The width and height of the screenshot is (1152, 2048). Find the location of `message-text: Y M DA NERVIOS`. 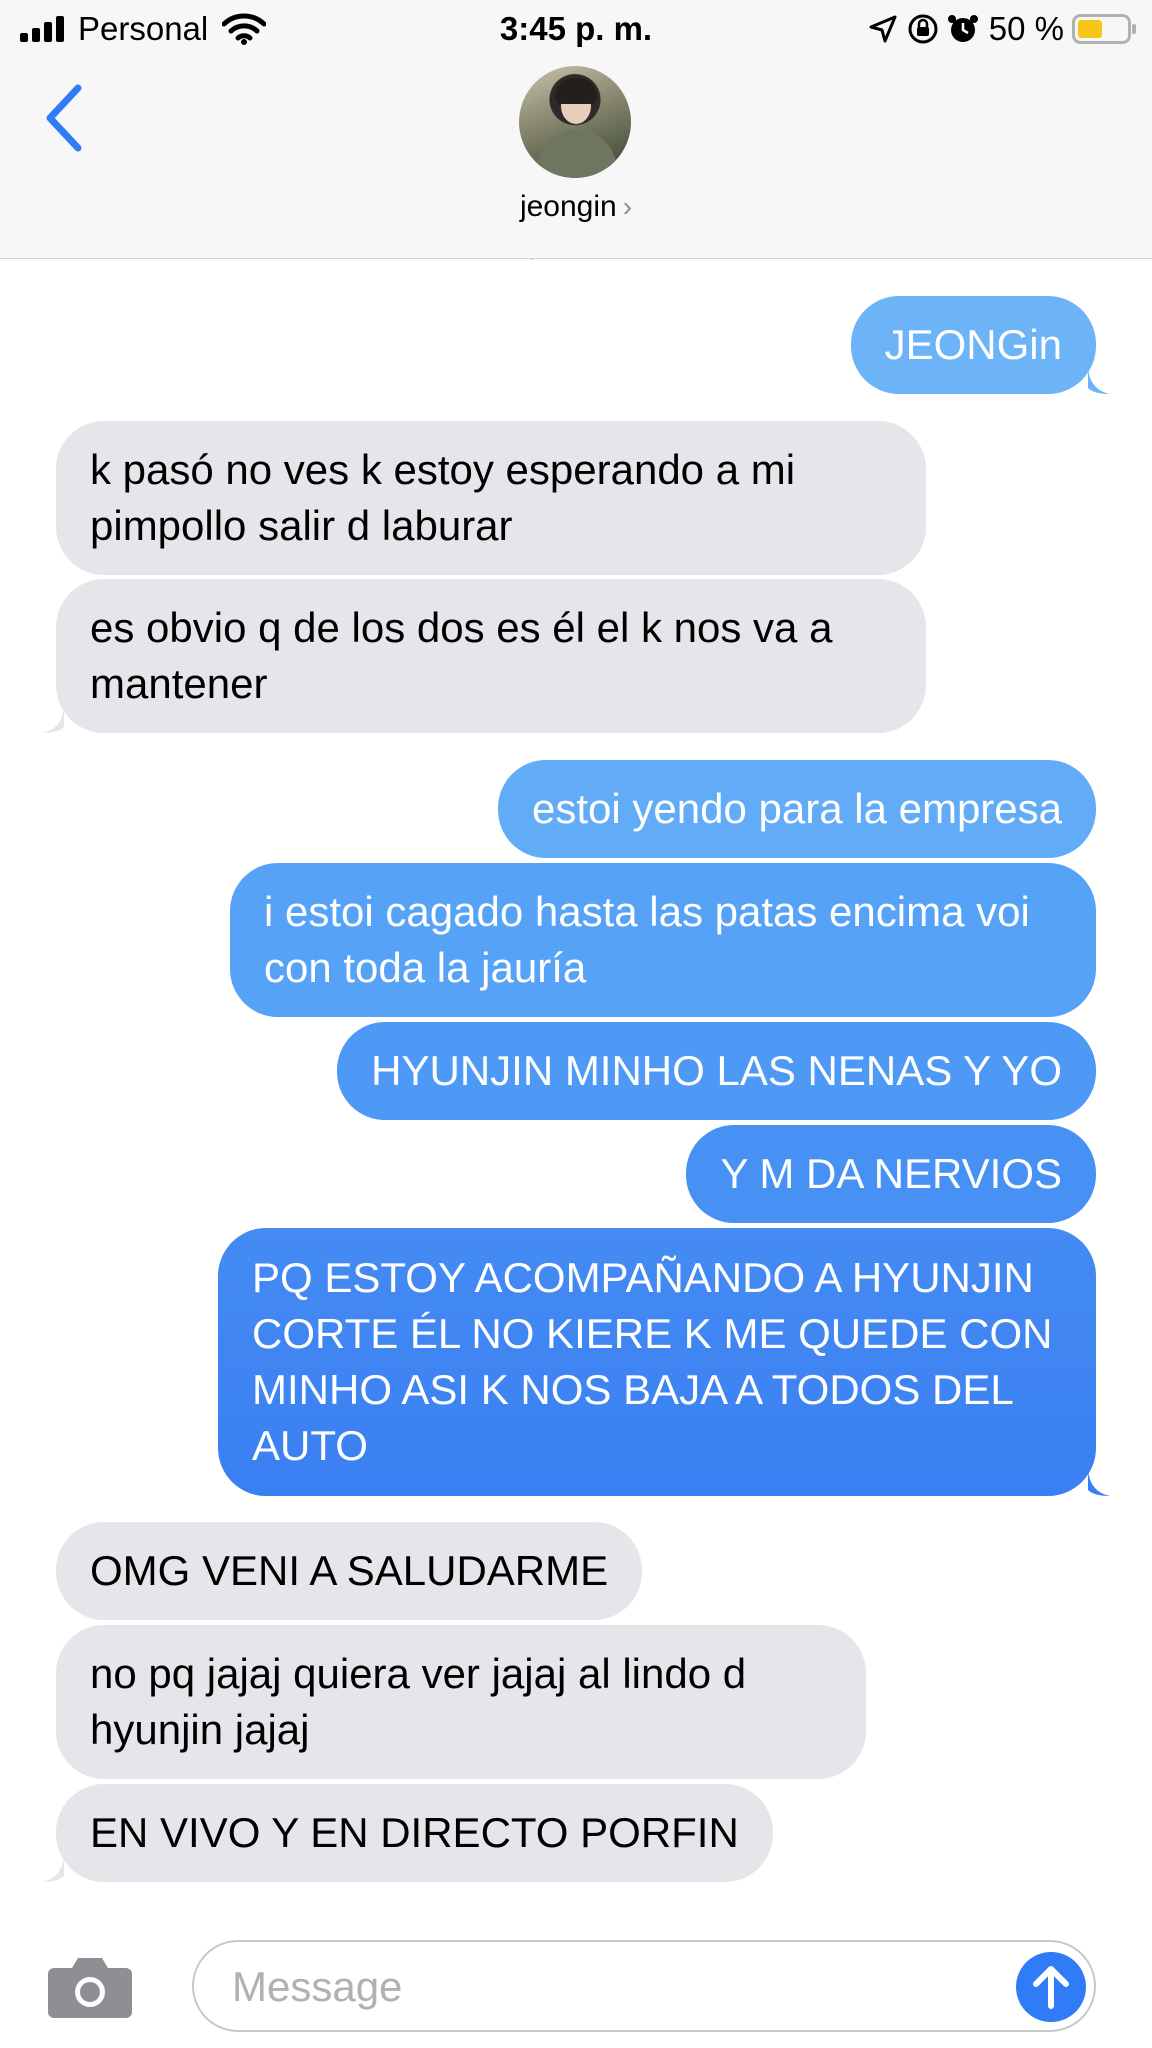

message-text: Y M DA NERVIOS is located at coordinates (891, 1173).